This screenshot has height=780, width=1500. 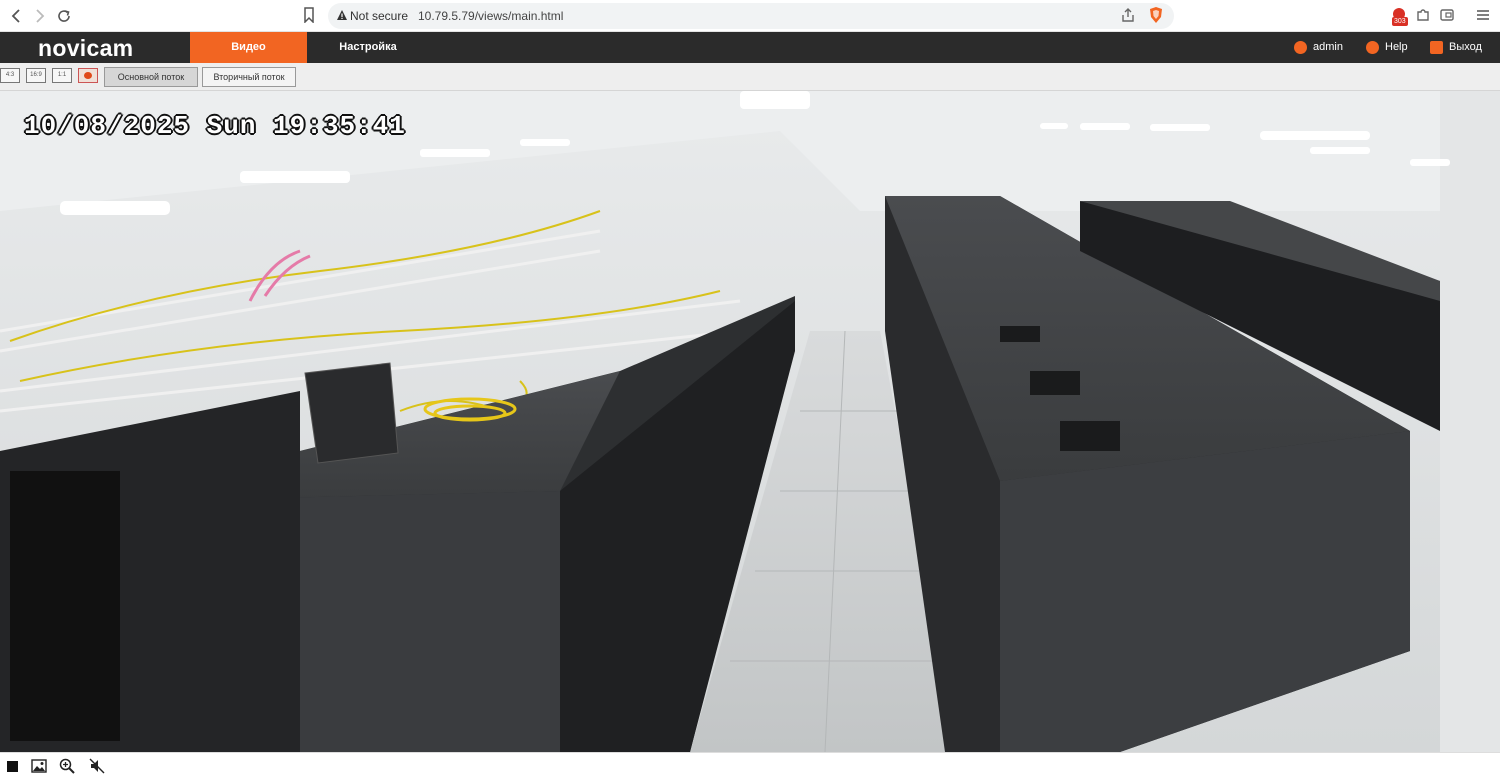 I want to click on wallet-icon, so click(x=1448, y=16).